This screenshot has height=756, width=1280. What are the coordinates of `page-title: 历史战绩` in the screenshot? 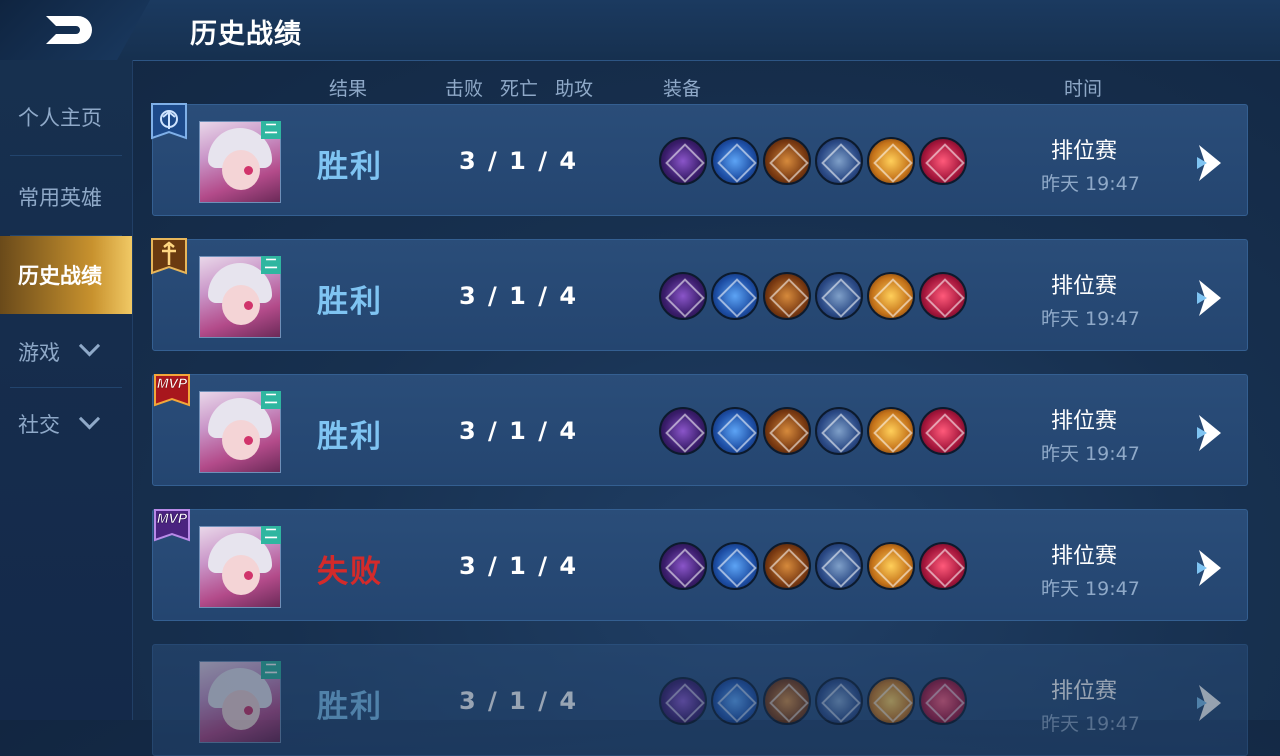 It's located at (246, 34).